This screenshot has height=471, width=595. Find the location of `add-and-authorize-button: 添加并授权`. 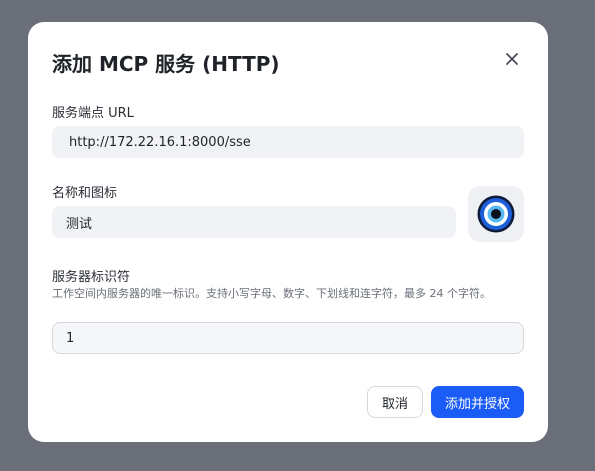

add-and-authorize-button: 添加并授权 is located at coordinates (477, 402).